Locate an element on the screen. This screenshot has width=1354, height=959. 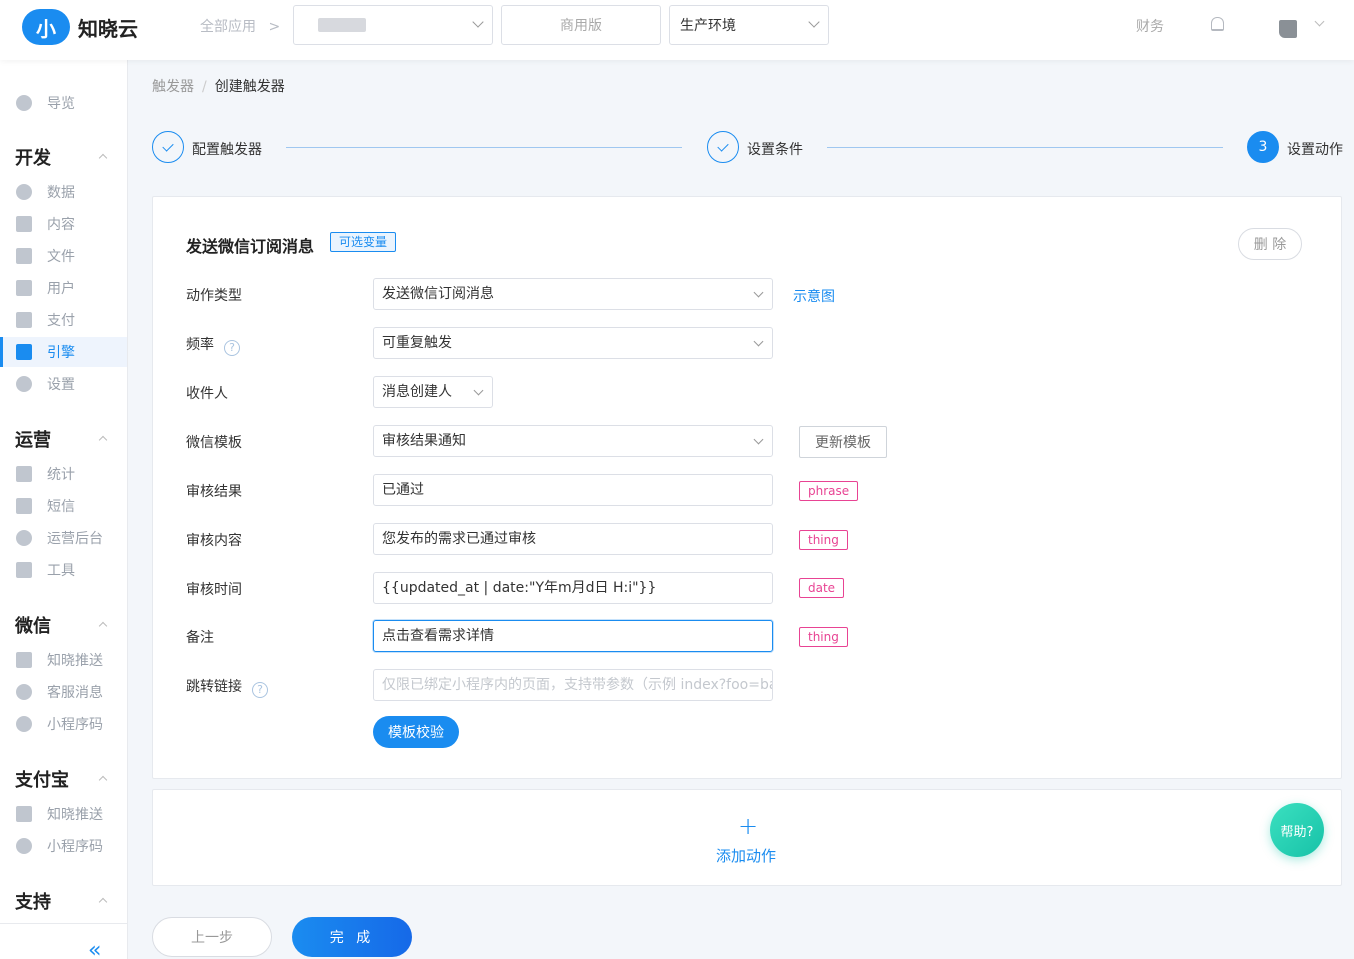
sidebar-item-engine: 引擎 is located at coordinates (63, 352).